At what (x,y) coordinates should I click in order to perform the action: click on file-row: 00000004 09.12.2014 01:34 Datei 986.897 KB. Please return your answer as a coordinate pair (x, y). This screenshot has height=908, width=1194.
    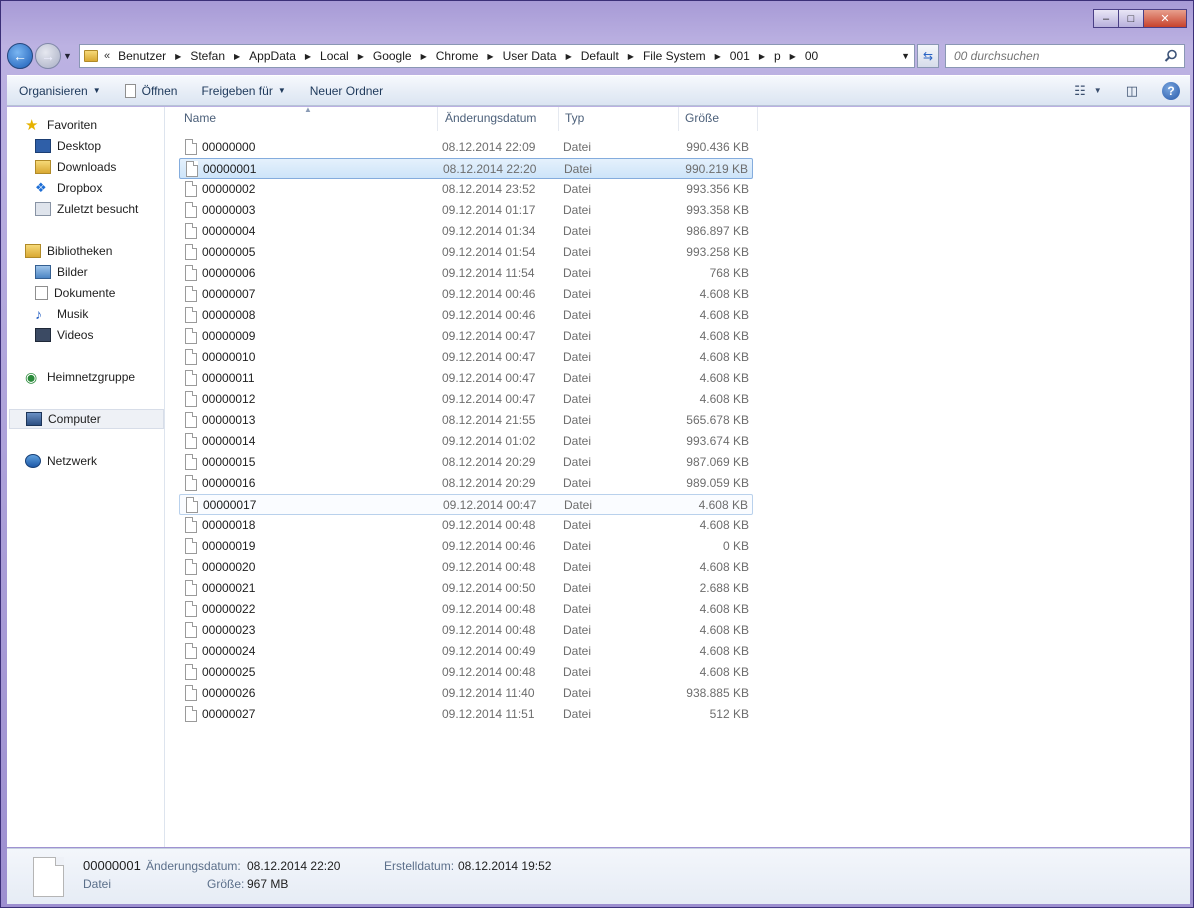
    Looking at the image, I should click on (466, 231).